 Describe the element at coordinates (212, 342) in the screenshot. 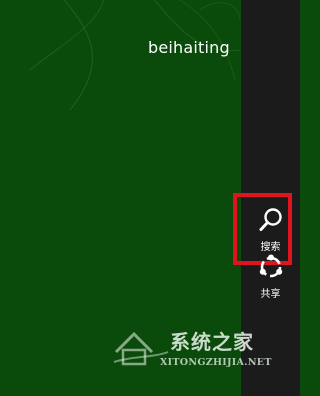

I see `watermark-title: 系统之家` at that location.